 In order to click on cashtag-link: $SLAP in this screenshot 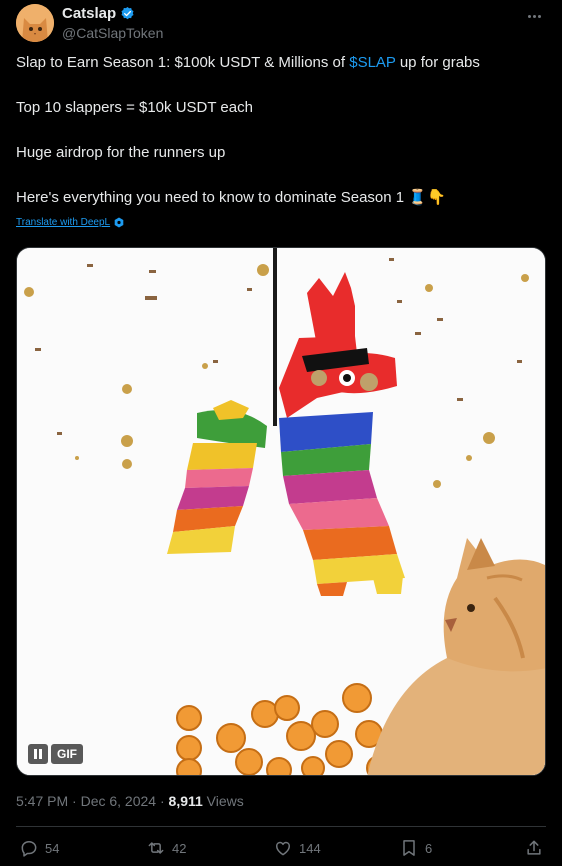, I will do `click(372, 62)`.